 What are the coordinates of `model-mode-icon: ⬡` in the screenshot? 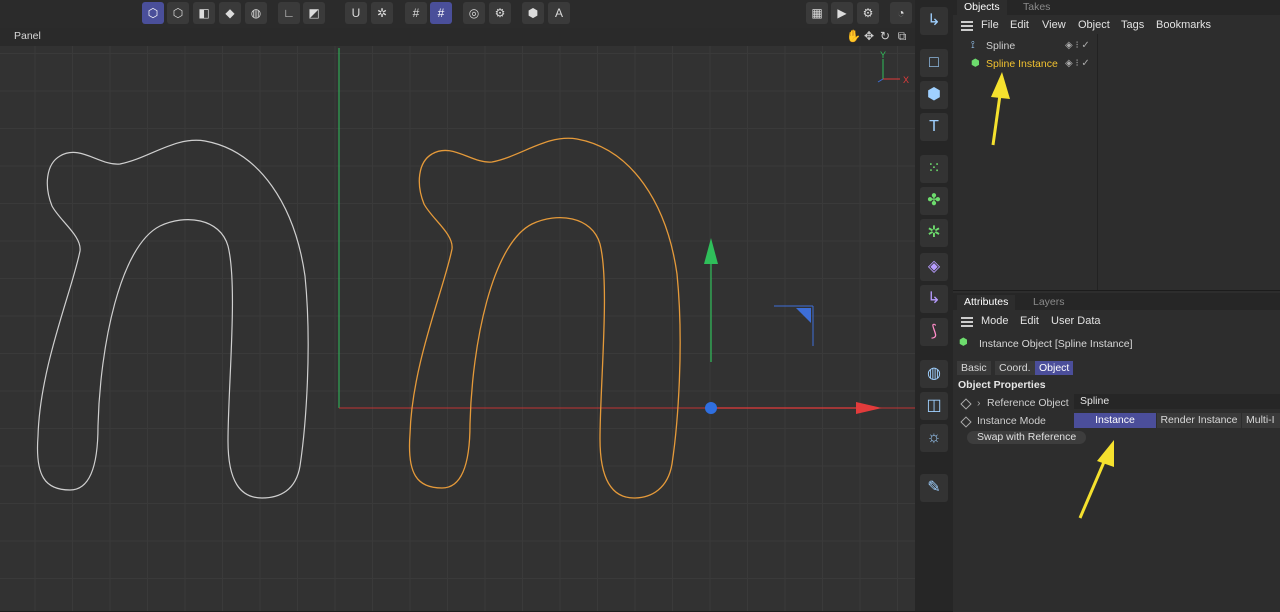 It's located at (153, 13).